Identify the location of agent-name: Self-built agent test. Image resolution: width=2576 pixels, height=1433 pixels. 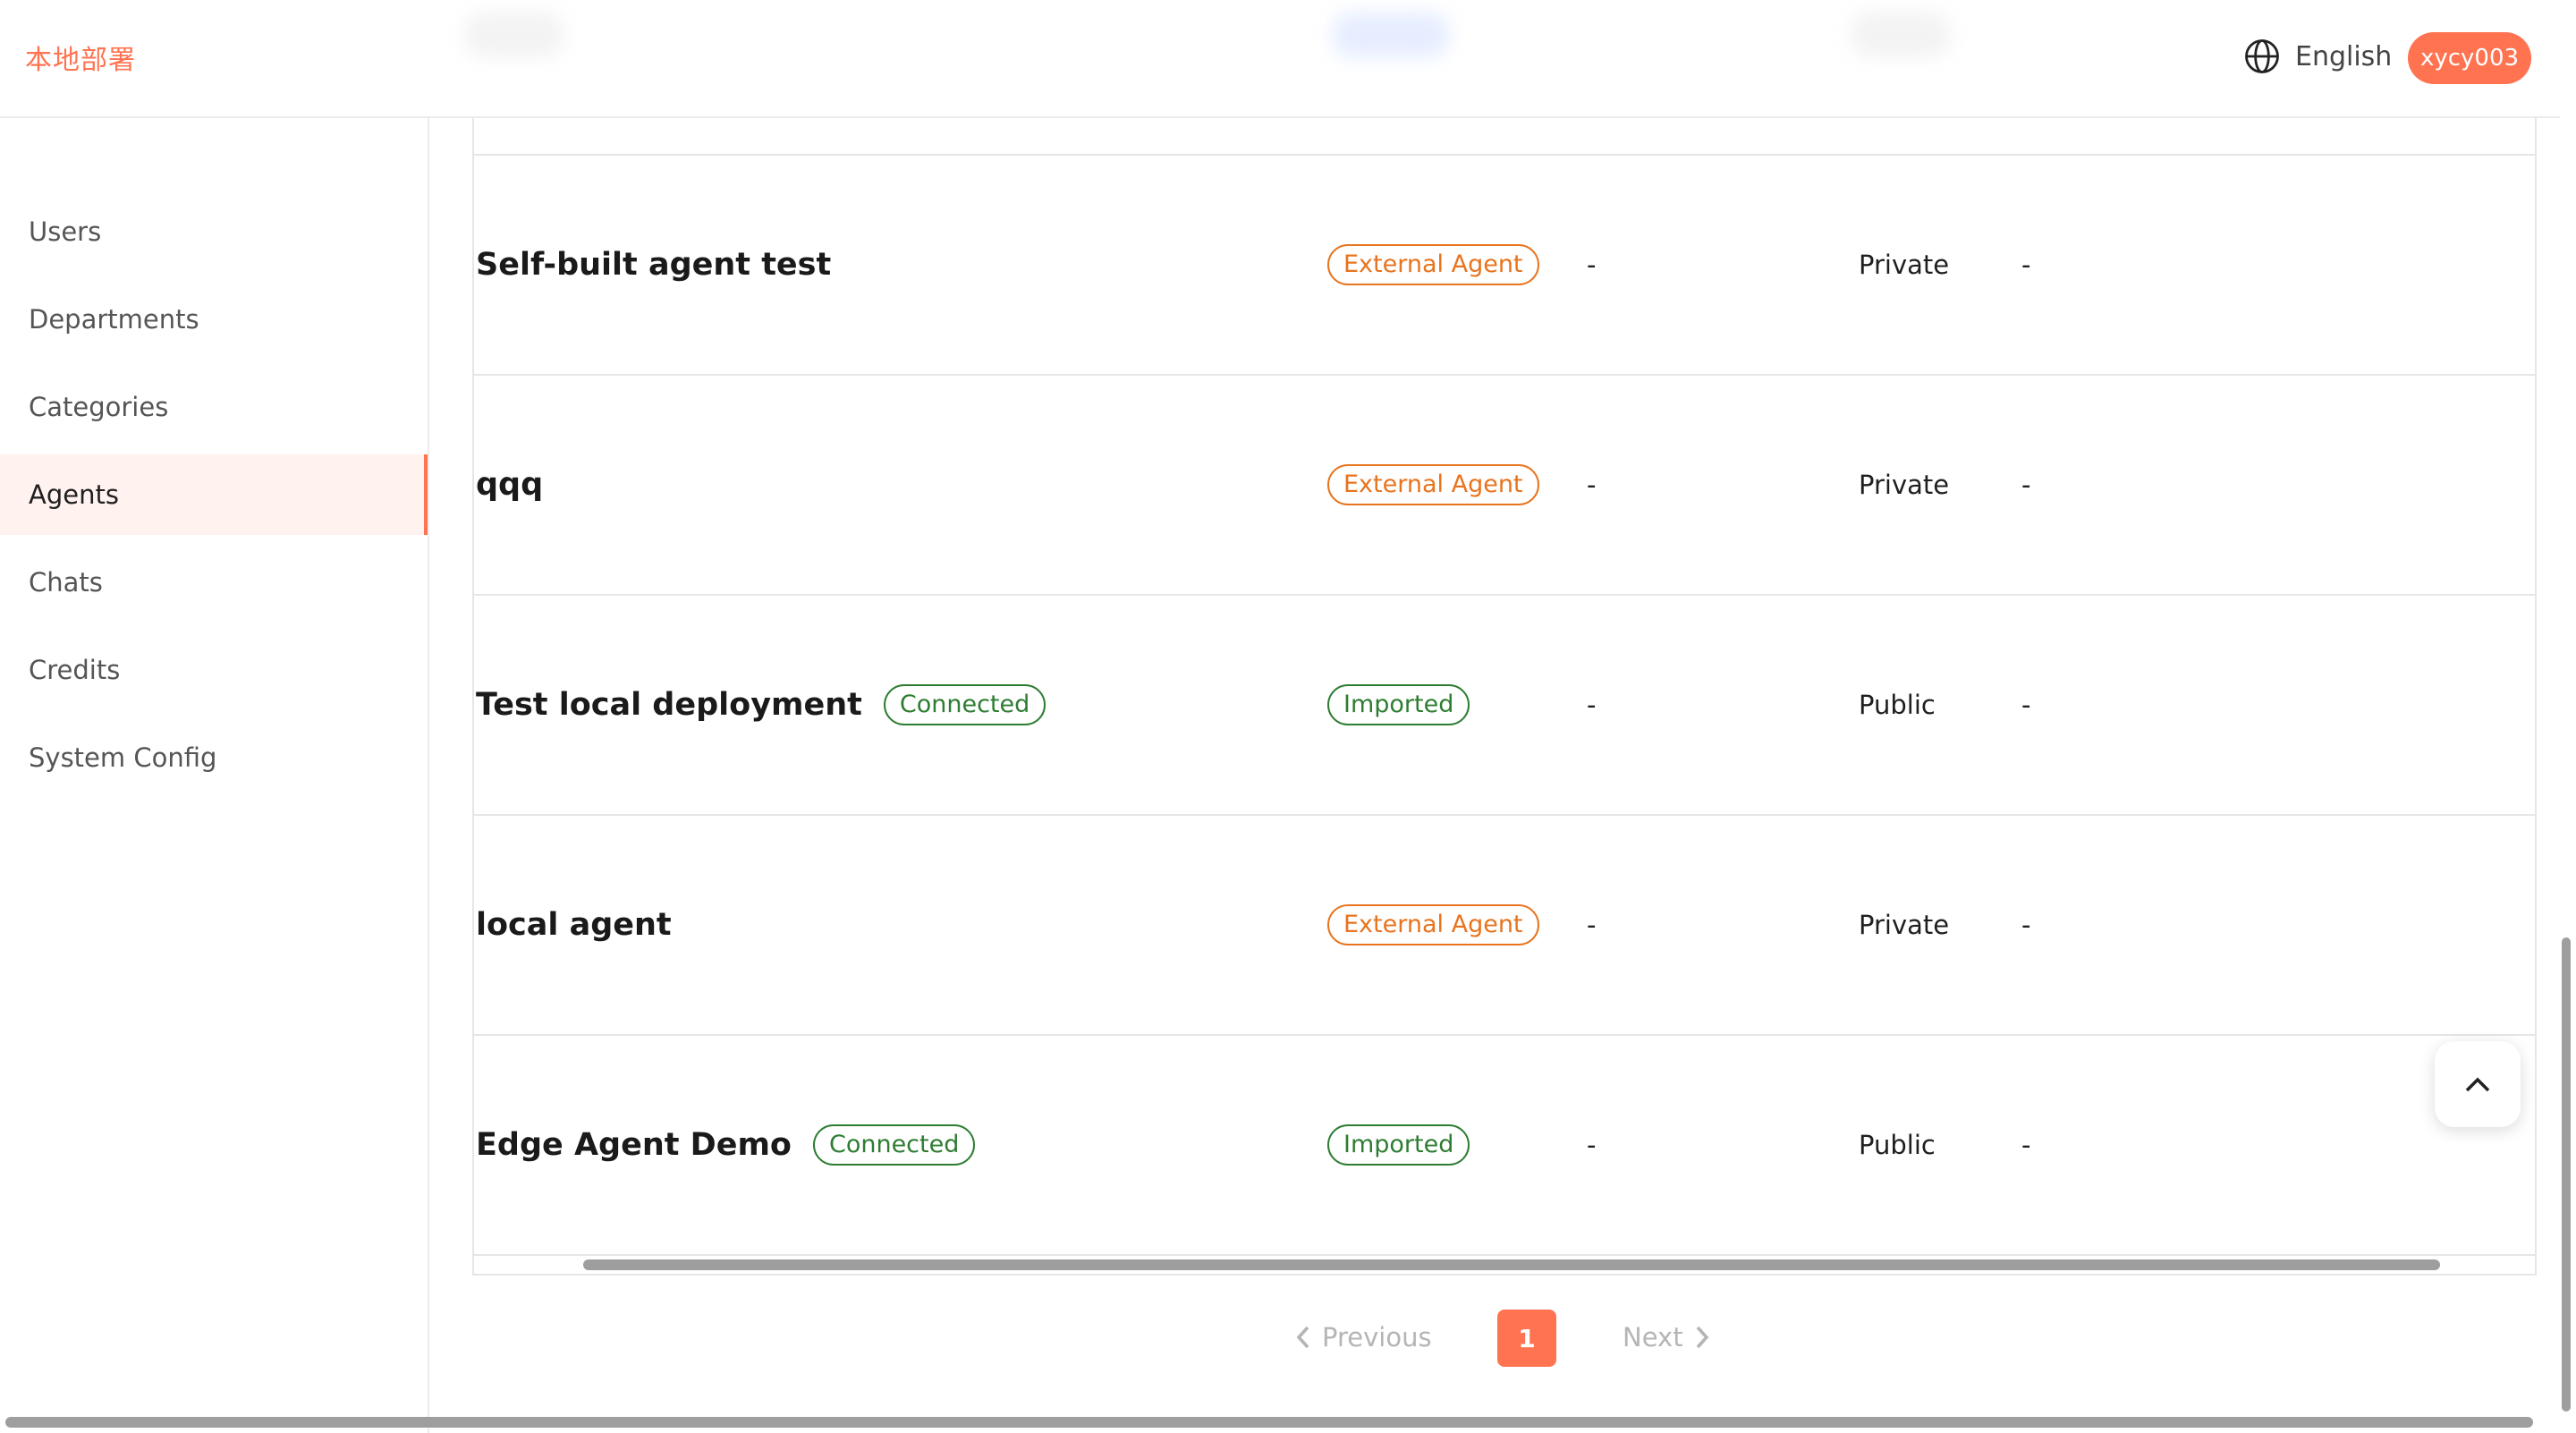
(653, 265).